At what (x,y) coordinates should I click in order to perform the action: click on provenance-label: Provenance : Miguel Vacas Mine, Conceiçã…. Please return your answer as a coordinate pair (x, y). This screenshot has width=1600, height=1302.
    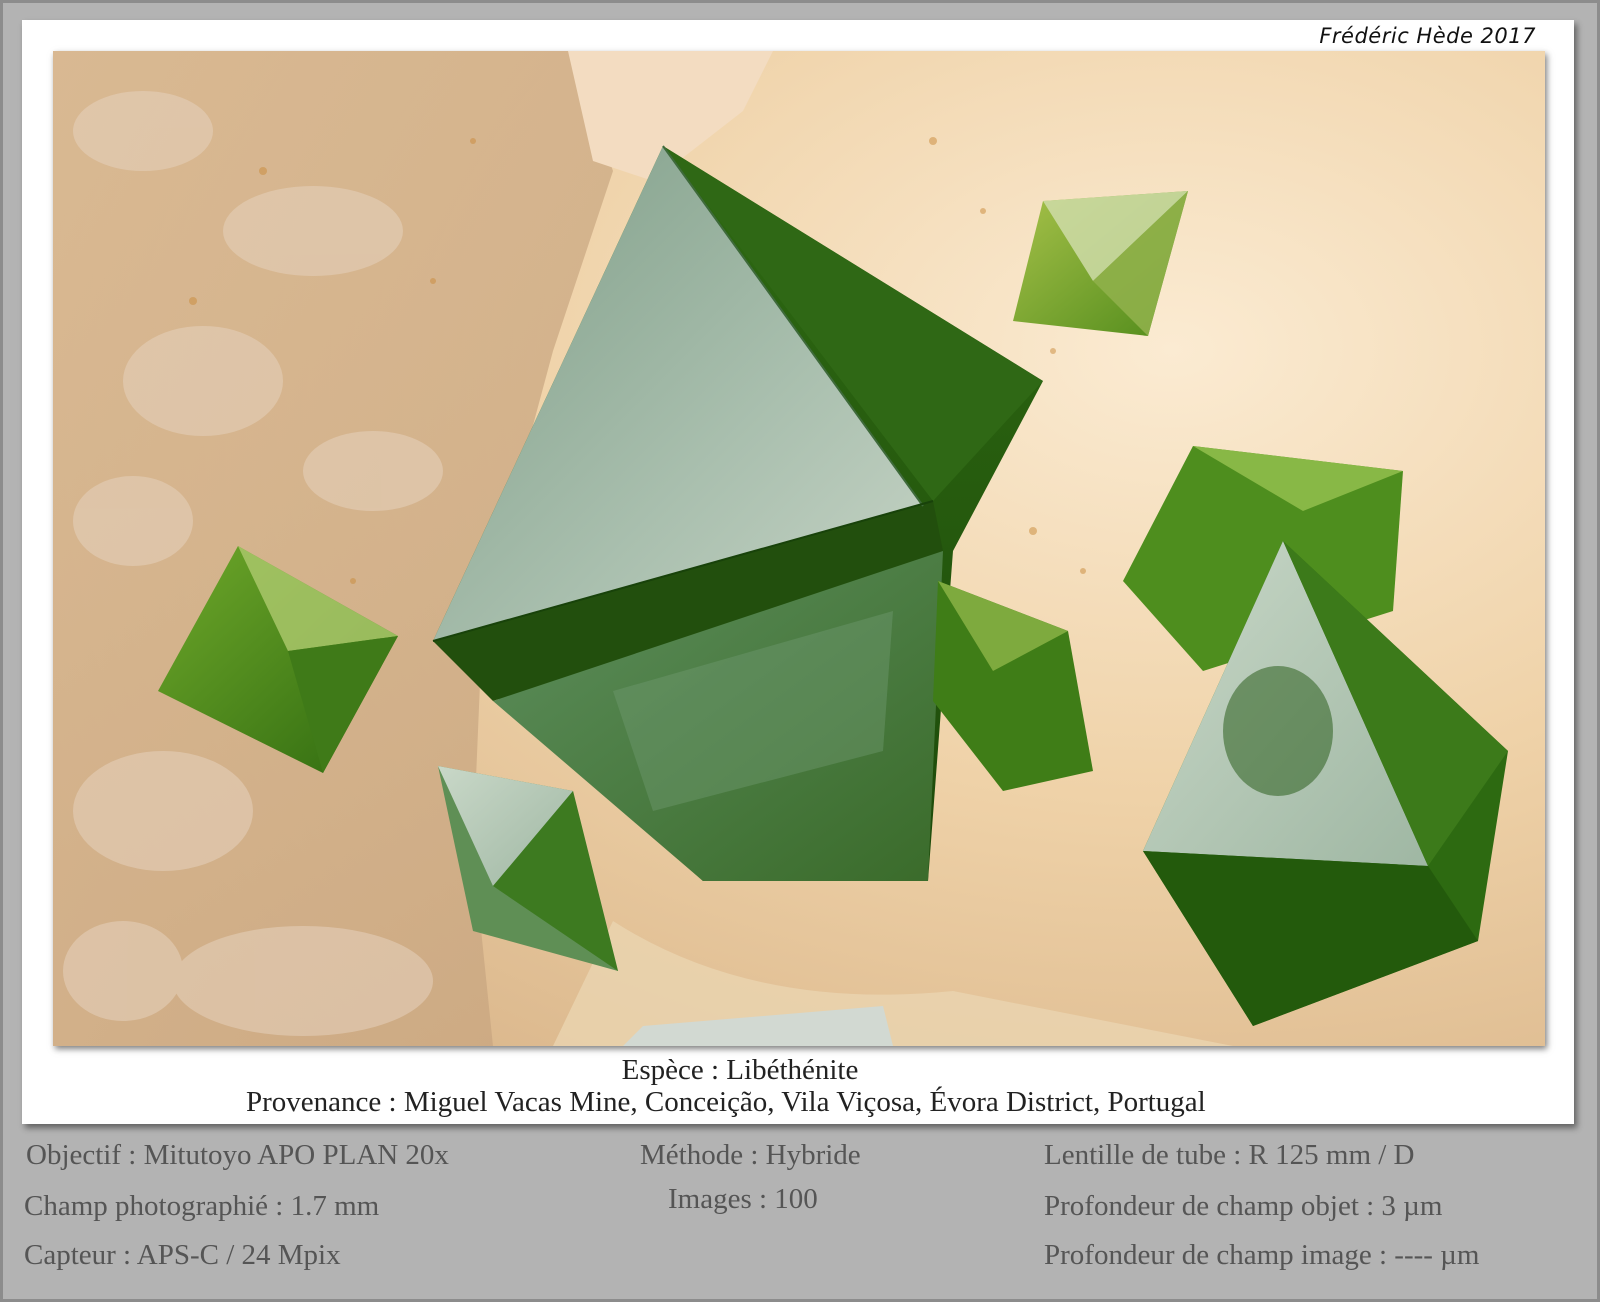
    Looking at the image, I should click on (726, 1102).